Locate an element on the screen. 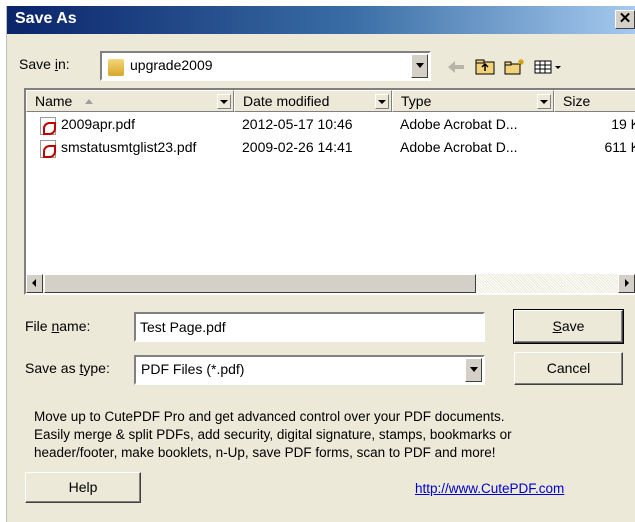 This screenshot has height=522, width=635. column-header-name: Name is located at coordinates (130, 101).